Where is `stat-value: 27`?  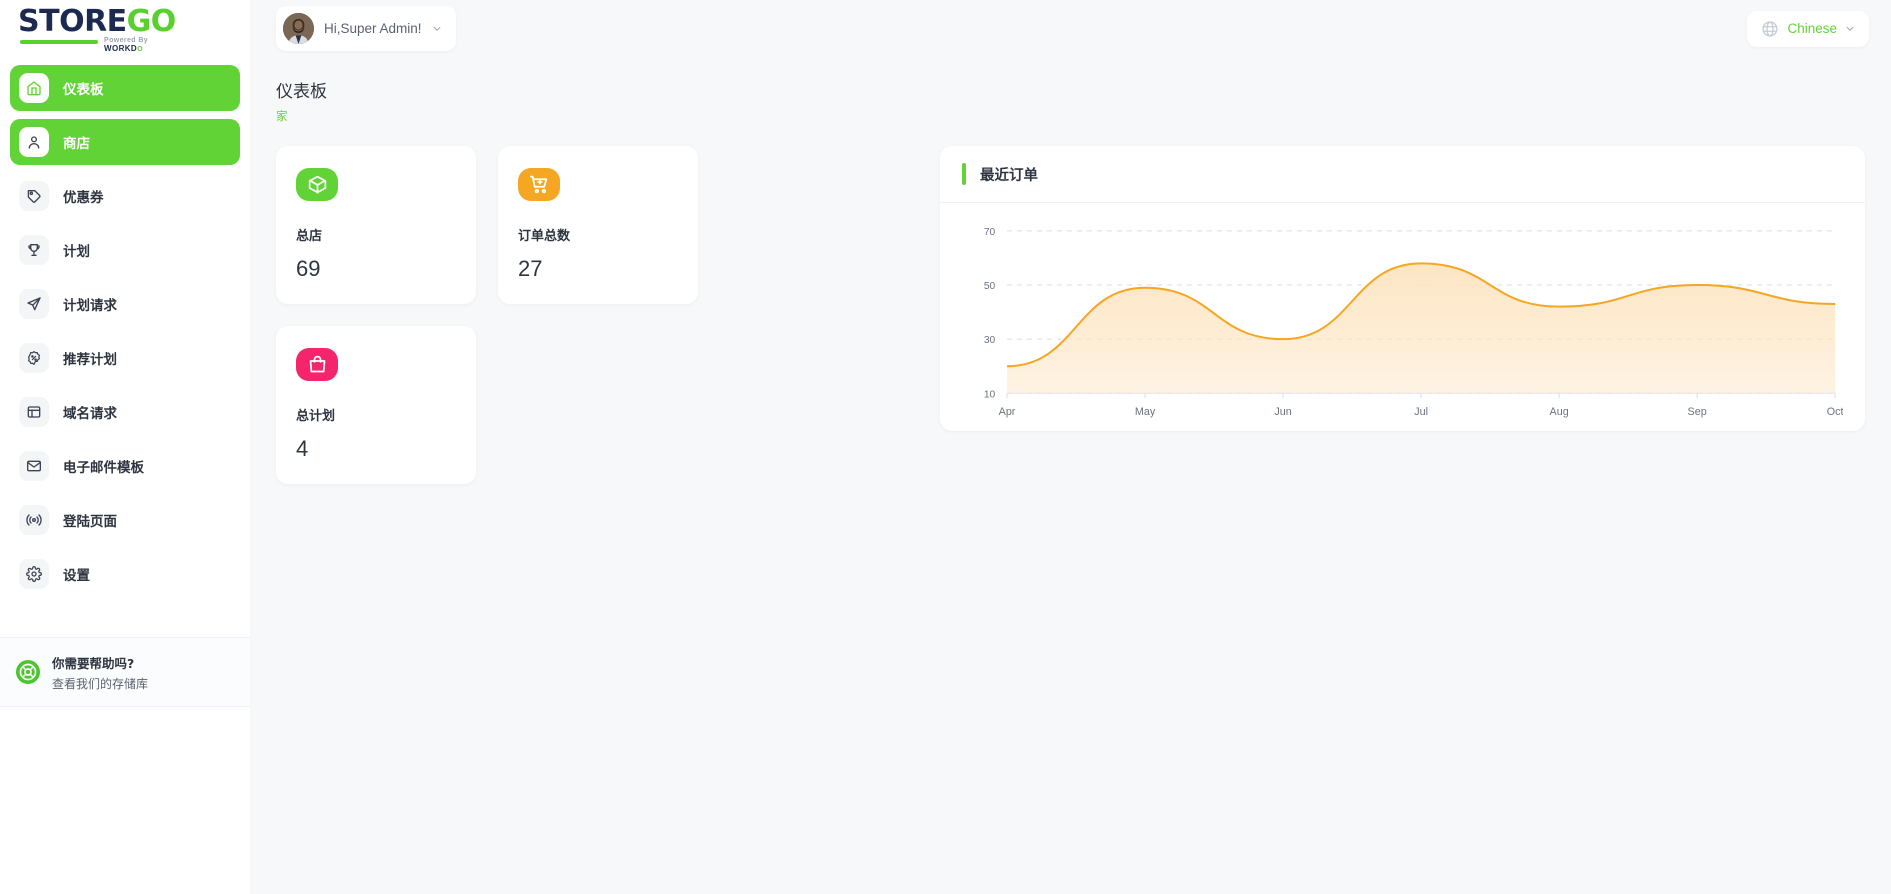
stat-value: 27 is located at coordinates (530, 268).